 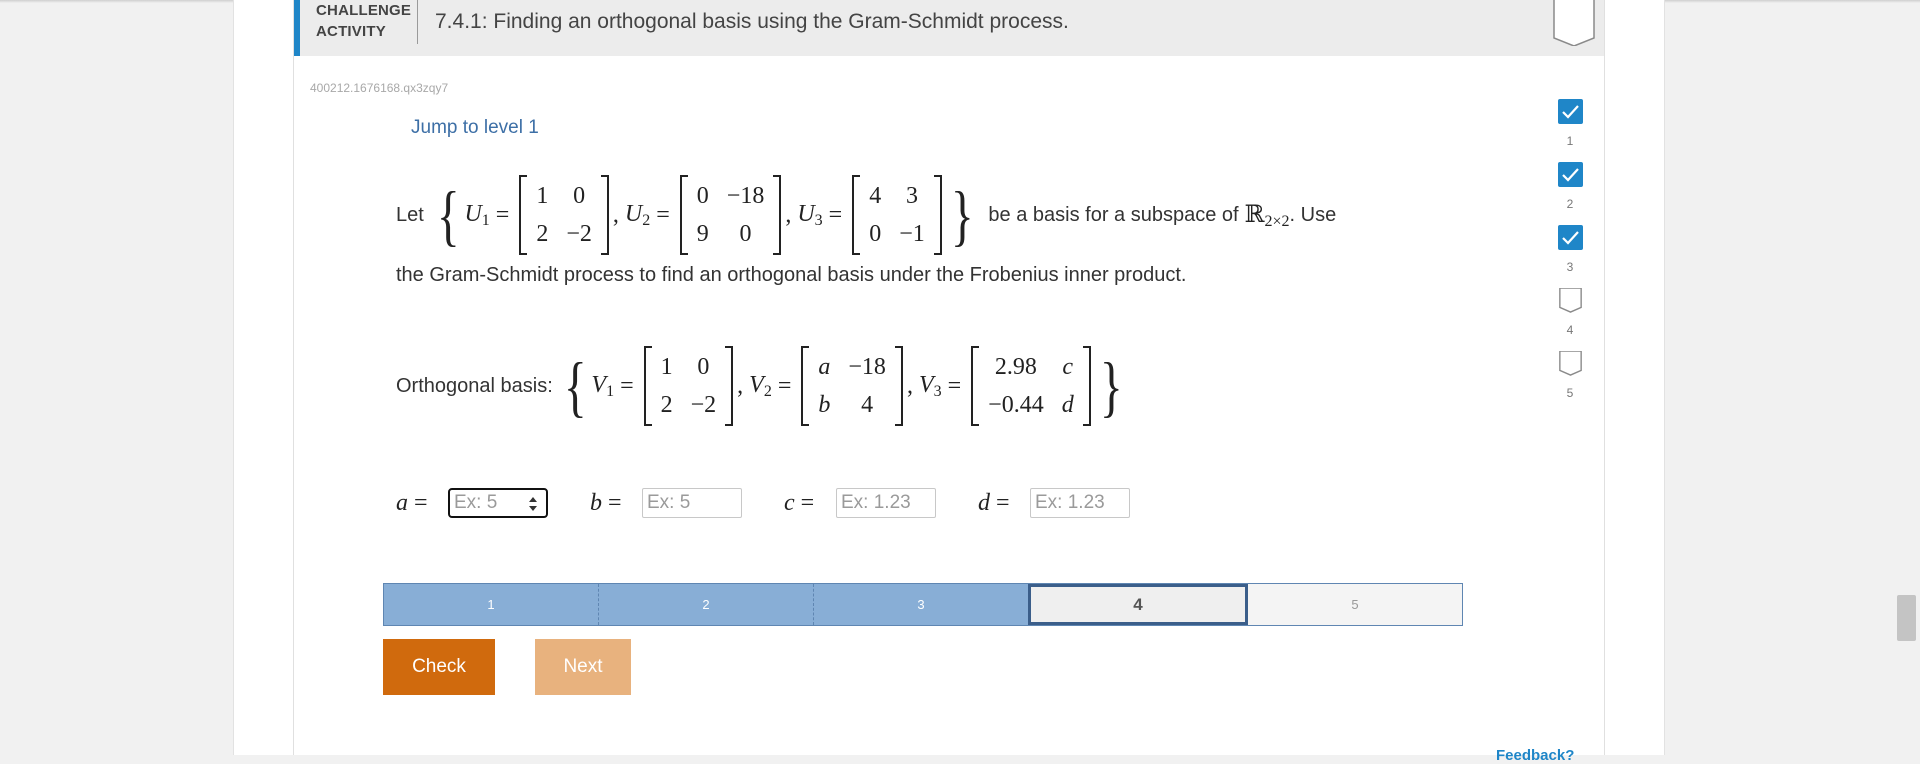 What do you see at coordinates (810, 214) in the screenshot?
I see `u3-name: U3` at bounding box center [810, 214].